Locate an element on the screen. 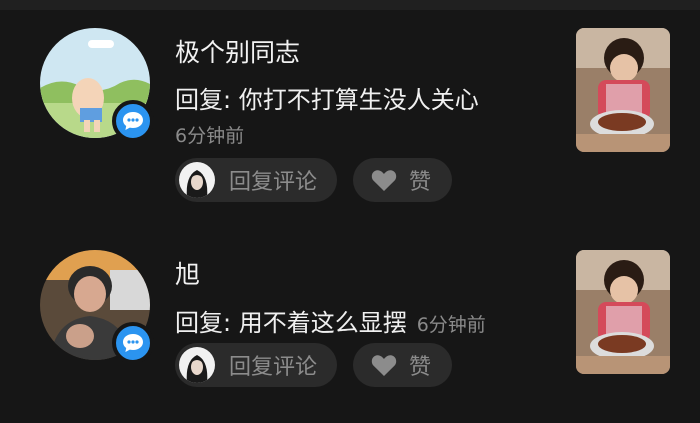 This screenshot has height=423, width=700. comment-author-name: 旭 is located at coordinates (187, 273).